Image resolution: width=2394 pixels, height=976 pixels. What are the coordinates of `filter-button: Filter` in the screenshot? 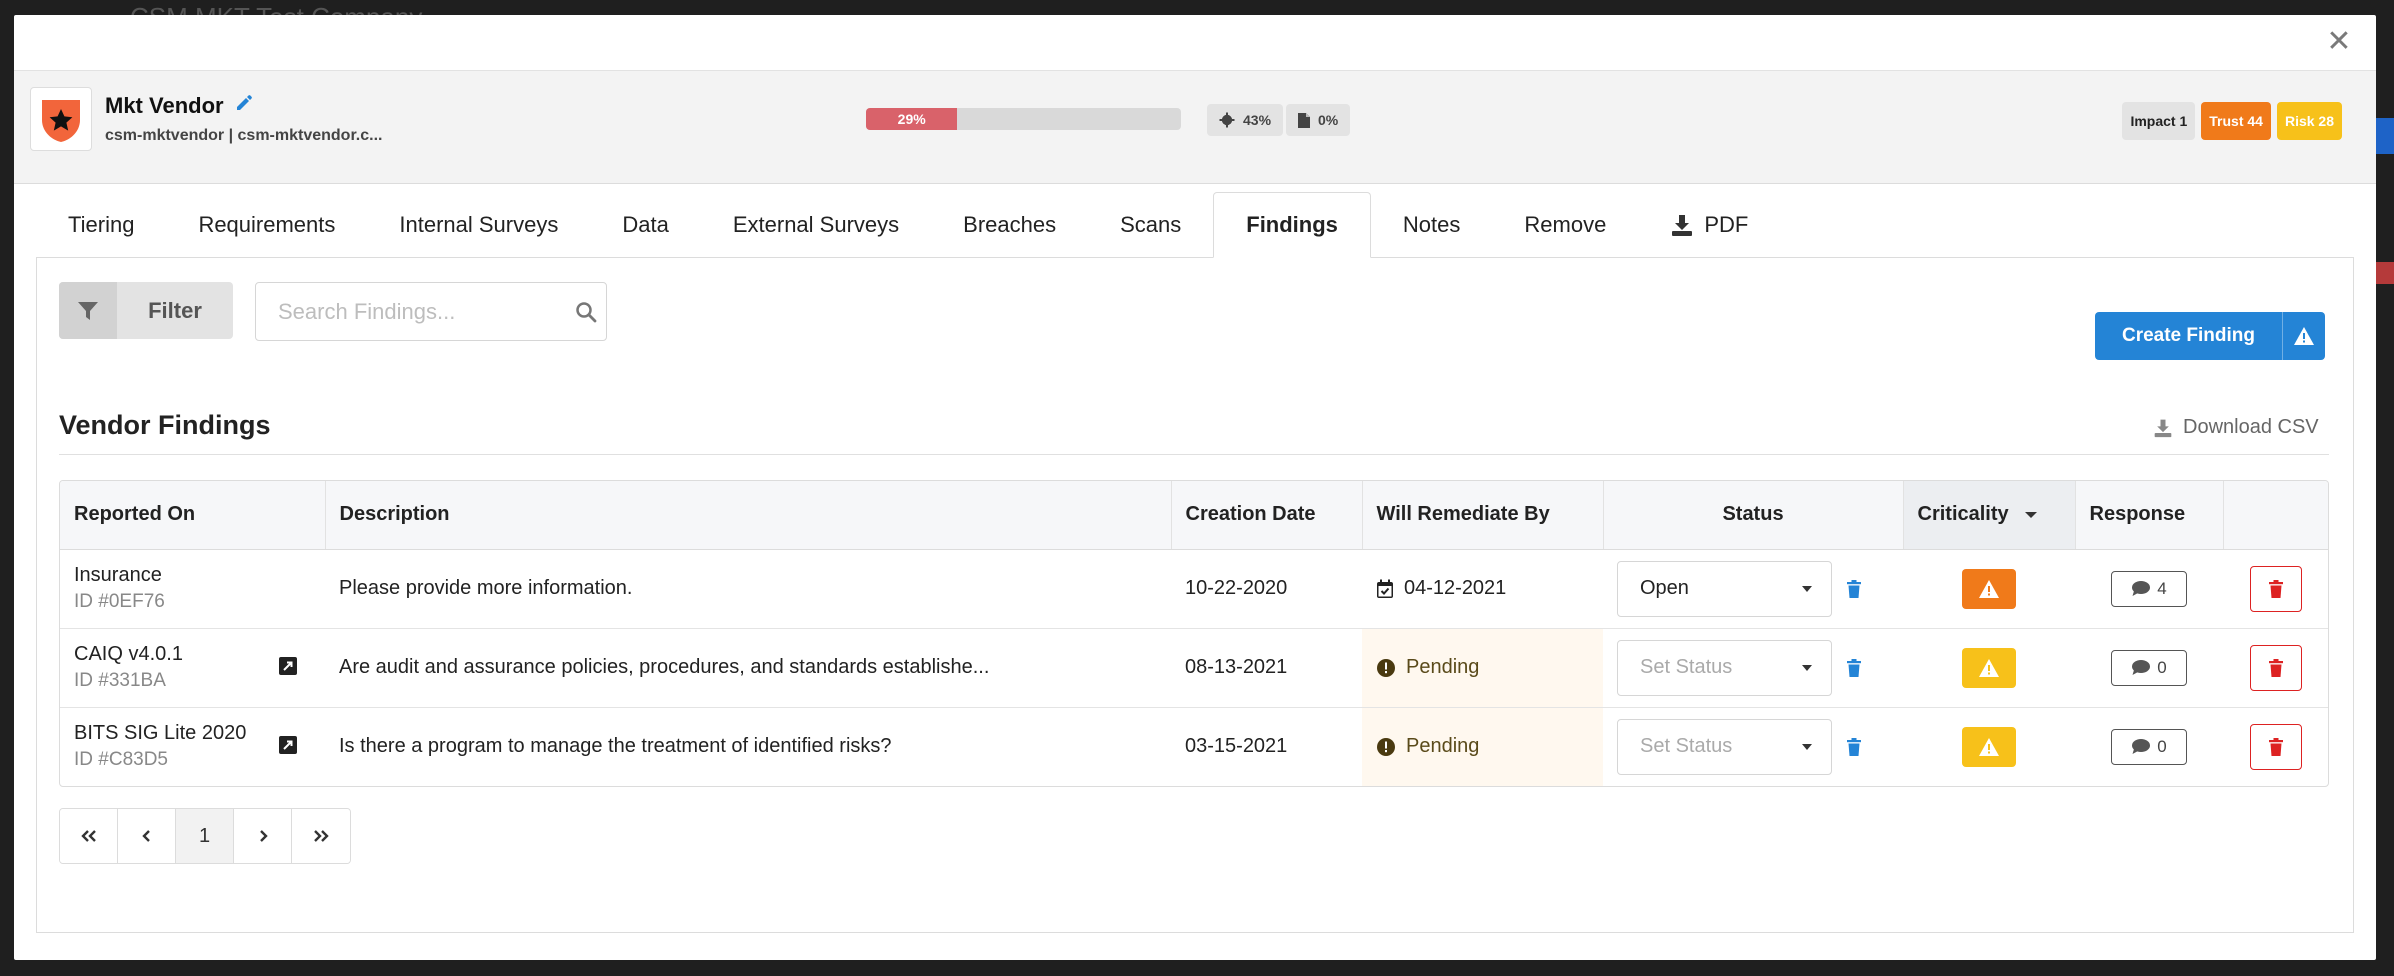 It's located at (146, 310).